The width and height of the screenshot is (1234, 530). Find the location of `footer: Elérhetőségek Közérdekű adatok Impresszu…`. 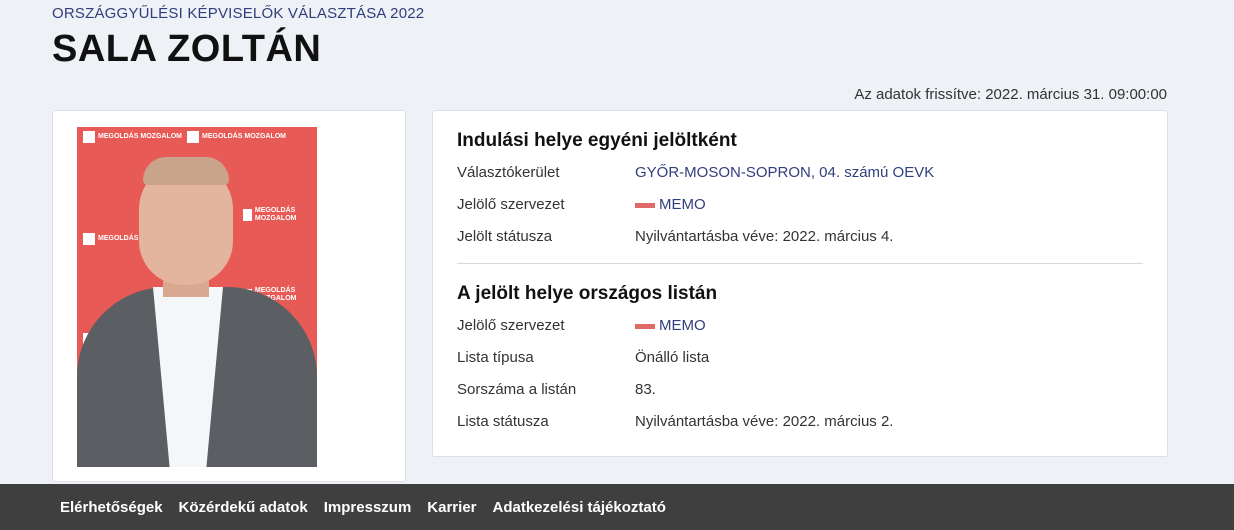

footer: Elérhetőségek Közérdekű adatok Impresszu… is located at coordinates (617, 507).